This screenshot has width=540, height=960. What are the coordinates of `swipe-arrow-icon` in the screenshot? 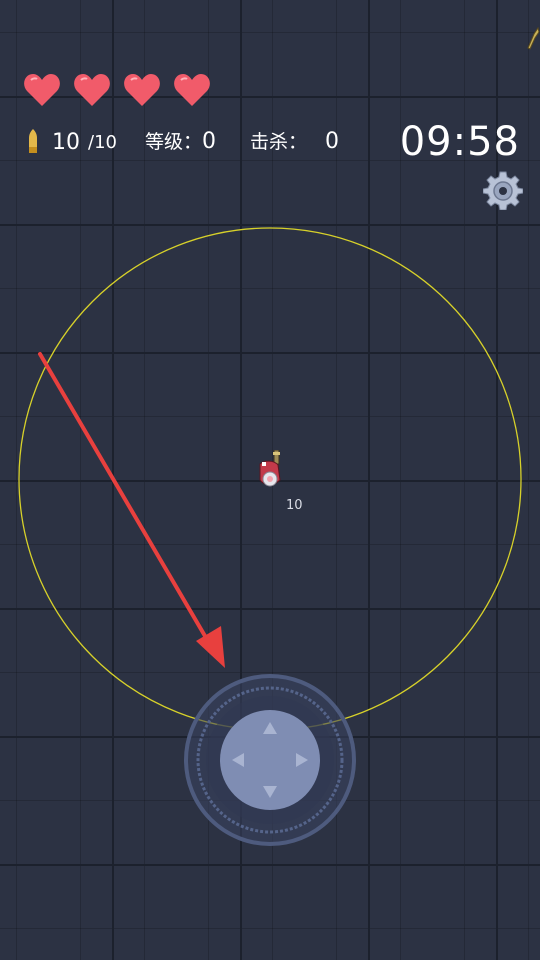 It's located at (131, 510).